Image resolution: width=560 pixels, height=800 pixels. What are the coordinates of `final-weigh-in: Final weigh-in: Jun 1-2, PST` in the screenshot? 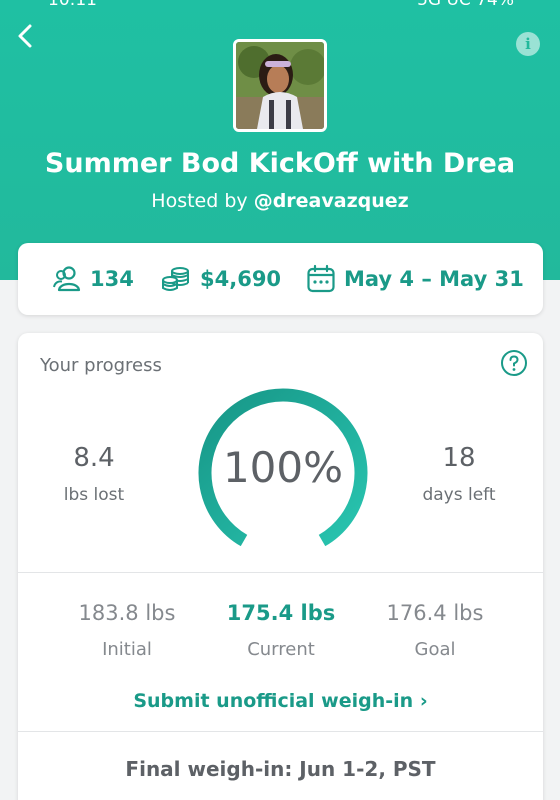 It's located at (280, 769).